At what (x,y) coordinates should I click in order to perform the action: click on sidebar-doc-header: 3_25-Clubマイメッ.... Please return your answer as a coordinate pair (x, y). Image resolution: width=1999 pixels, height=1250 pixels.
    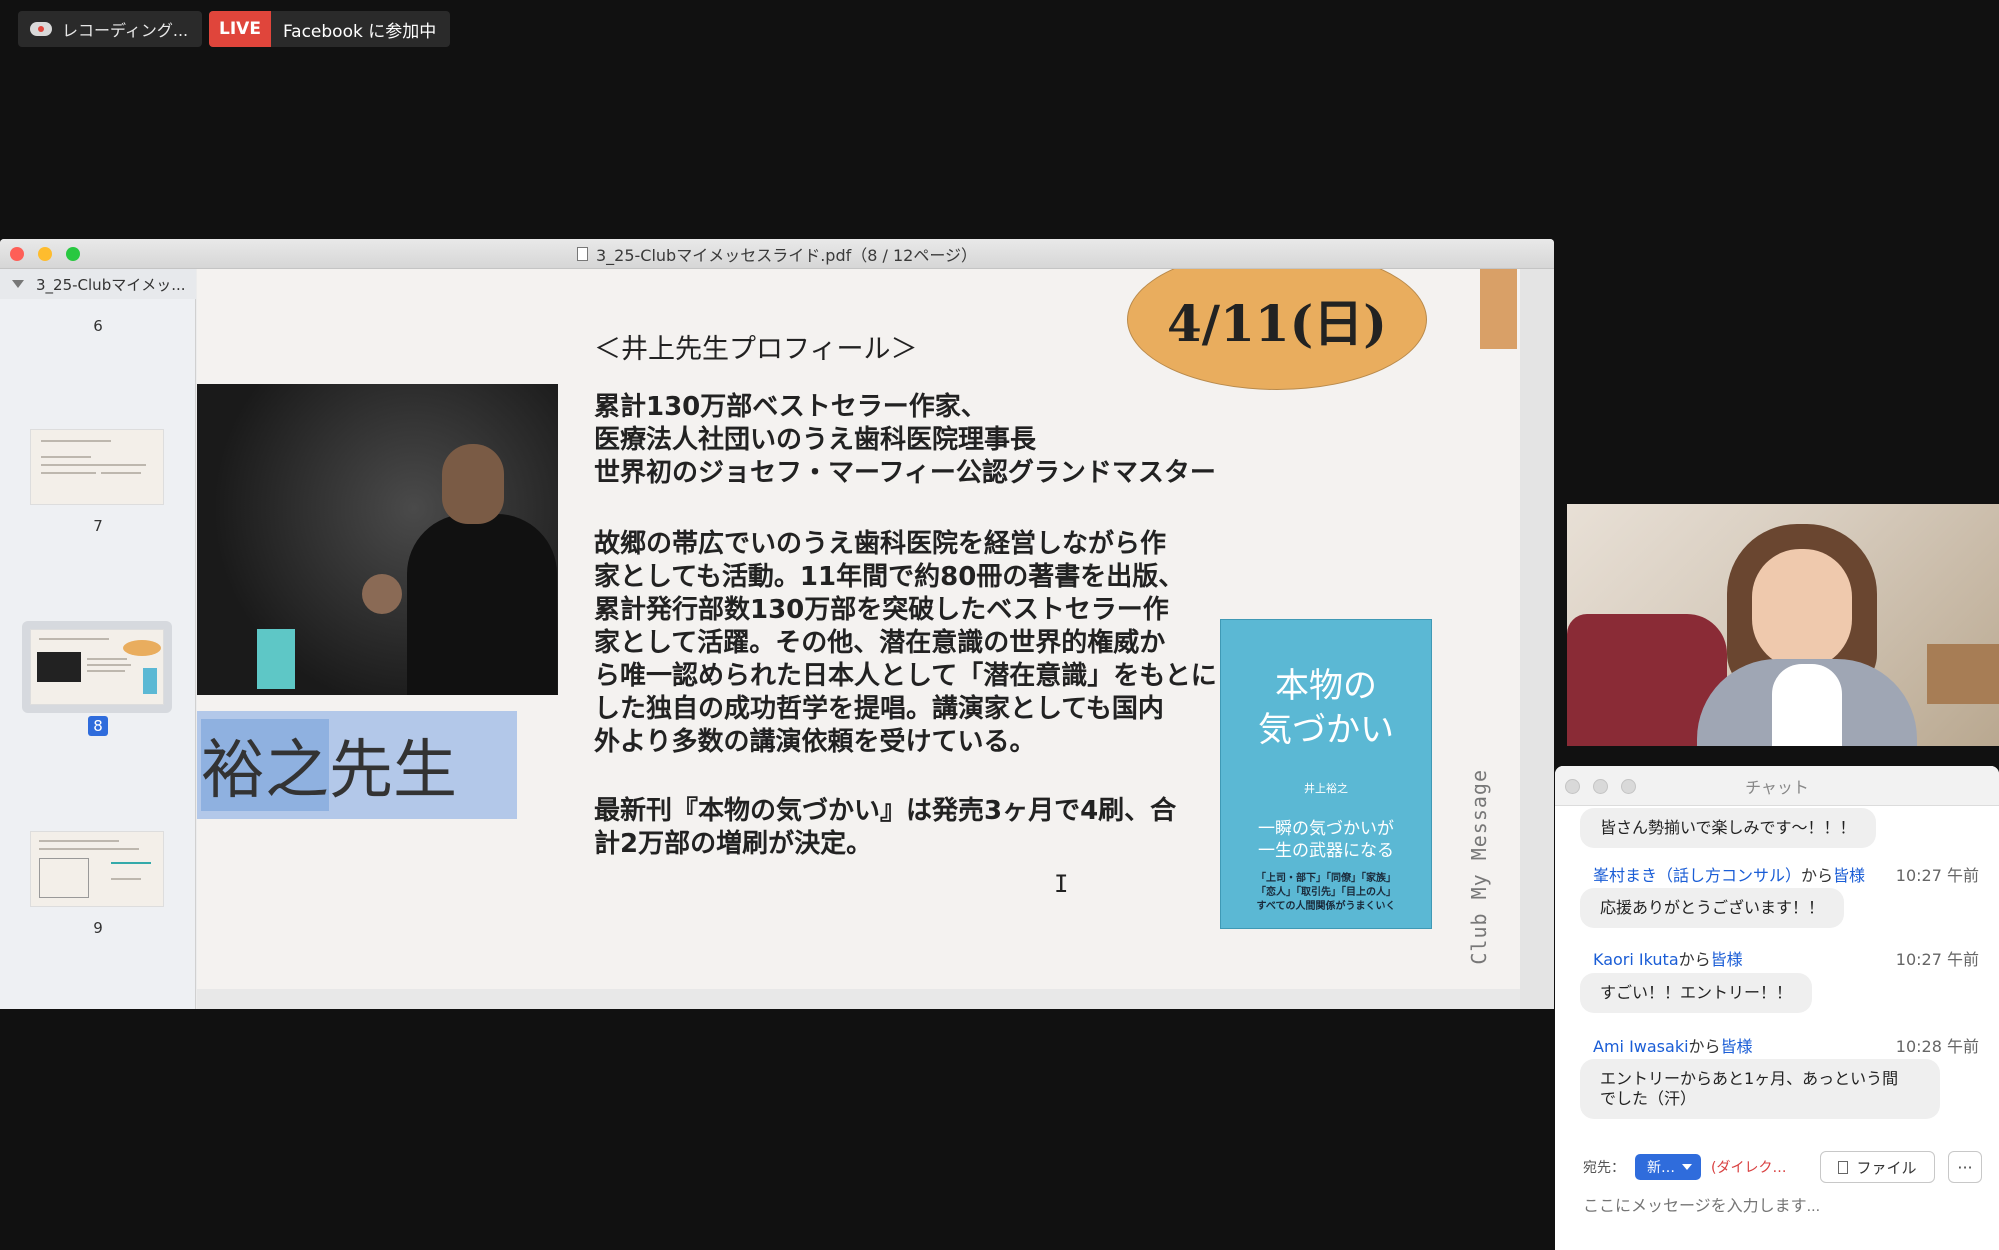
    Looking at the image, I should click on (98, 284).